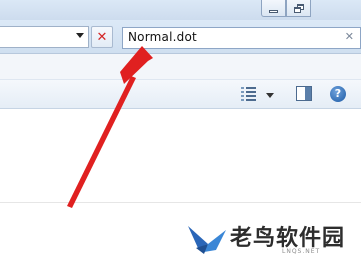 This screenshot has height=265, width=361. I want to click on chevron-down-icon, so click(80, 35).